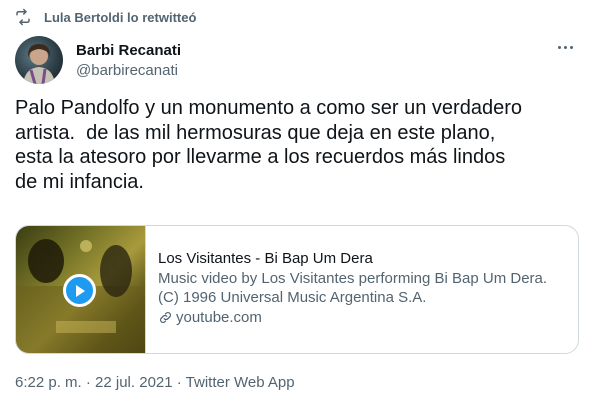  I want to click on card-domain: youtube.com, so click(352, 318).